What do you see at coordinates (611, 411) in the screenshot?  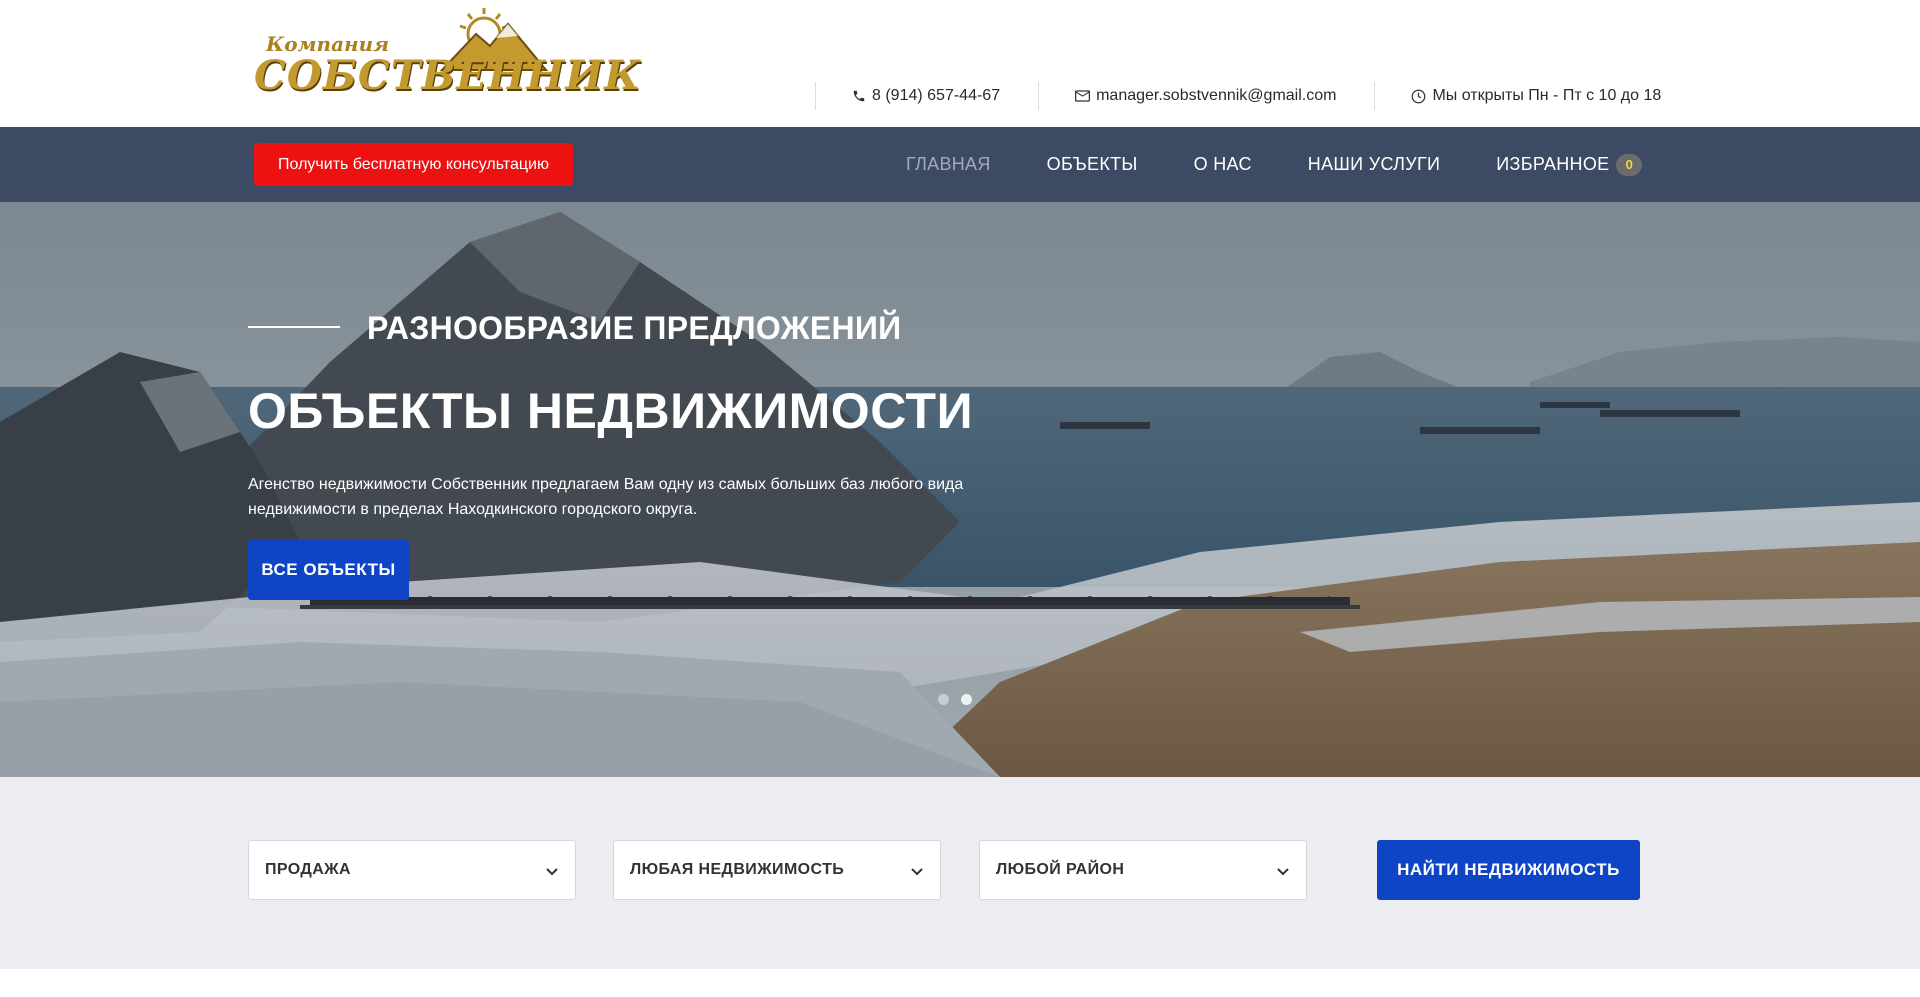 I see `hero-title: ОБЪЕКТЫ НЕДВИЖИМОСТИ` at bounding box center [611, 411].